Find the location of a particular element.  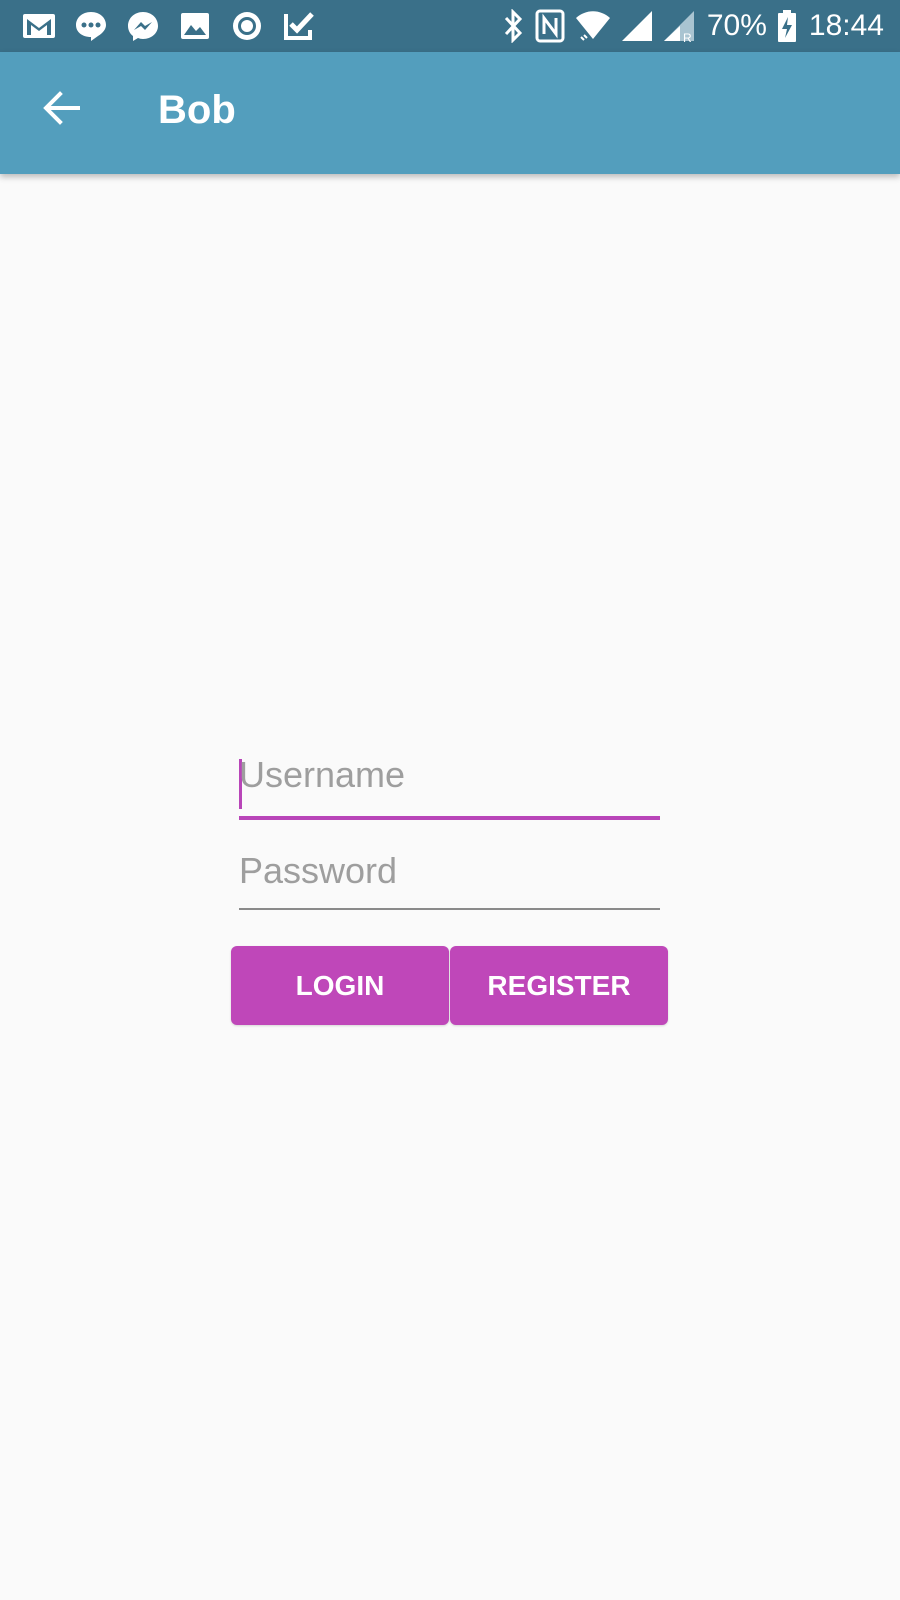

password-underline is located at coordinates (449, 909).